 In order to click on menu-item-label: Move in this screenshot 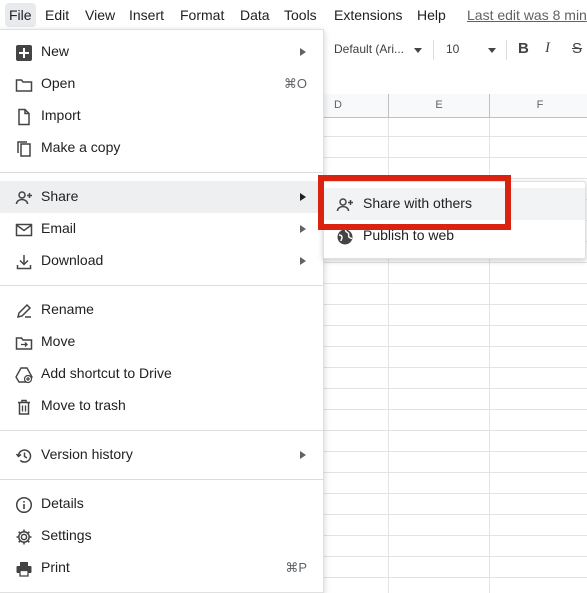, I will do `click(58, 341)`.